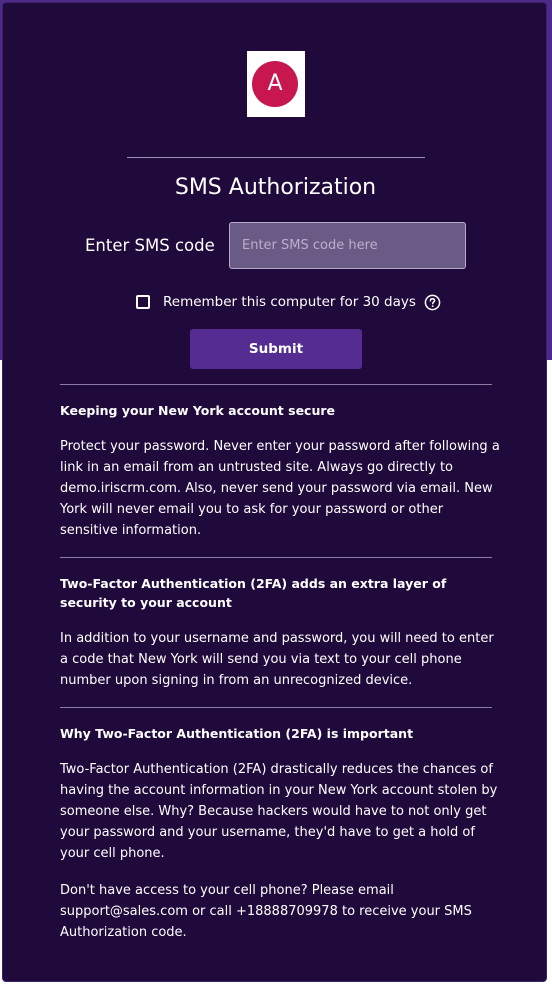 This screenshot has width=552, height=988. What do you see at coordinates (150, 245) in the screenshot?
I see `sms-code-label: Enter SMS code` at bounding box center [150, 245].